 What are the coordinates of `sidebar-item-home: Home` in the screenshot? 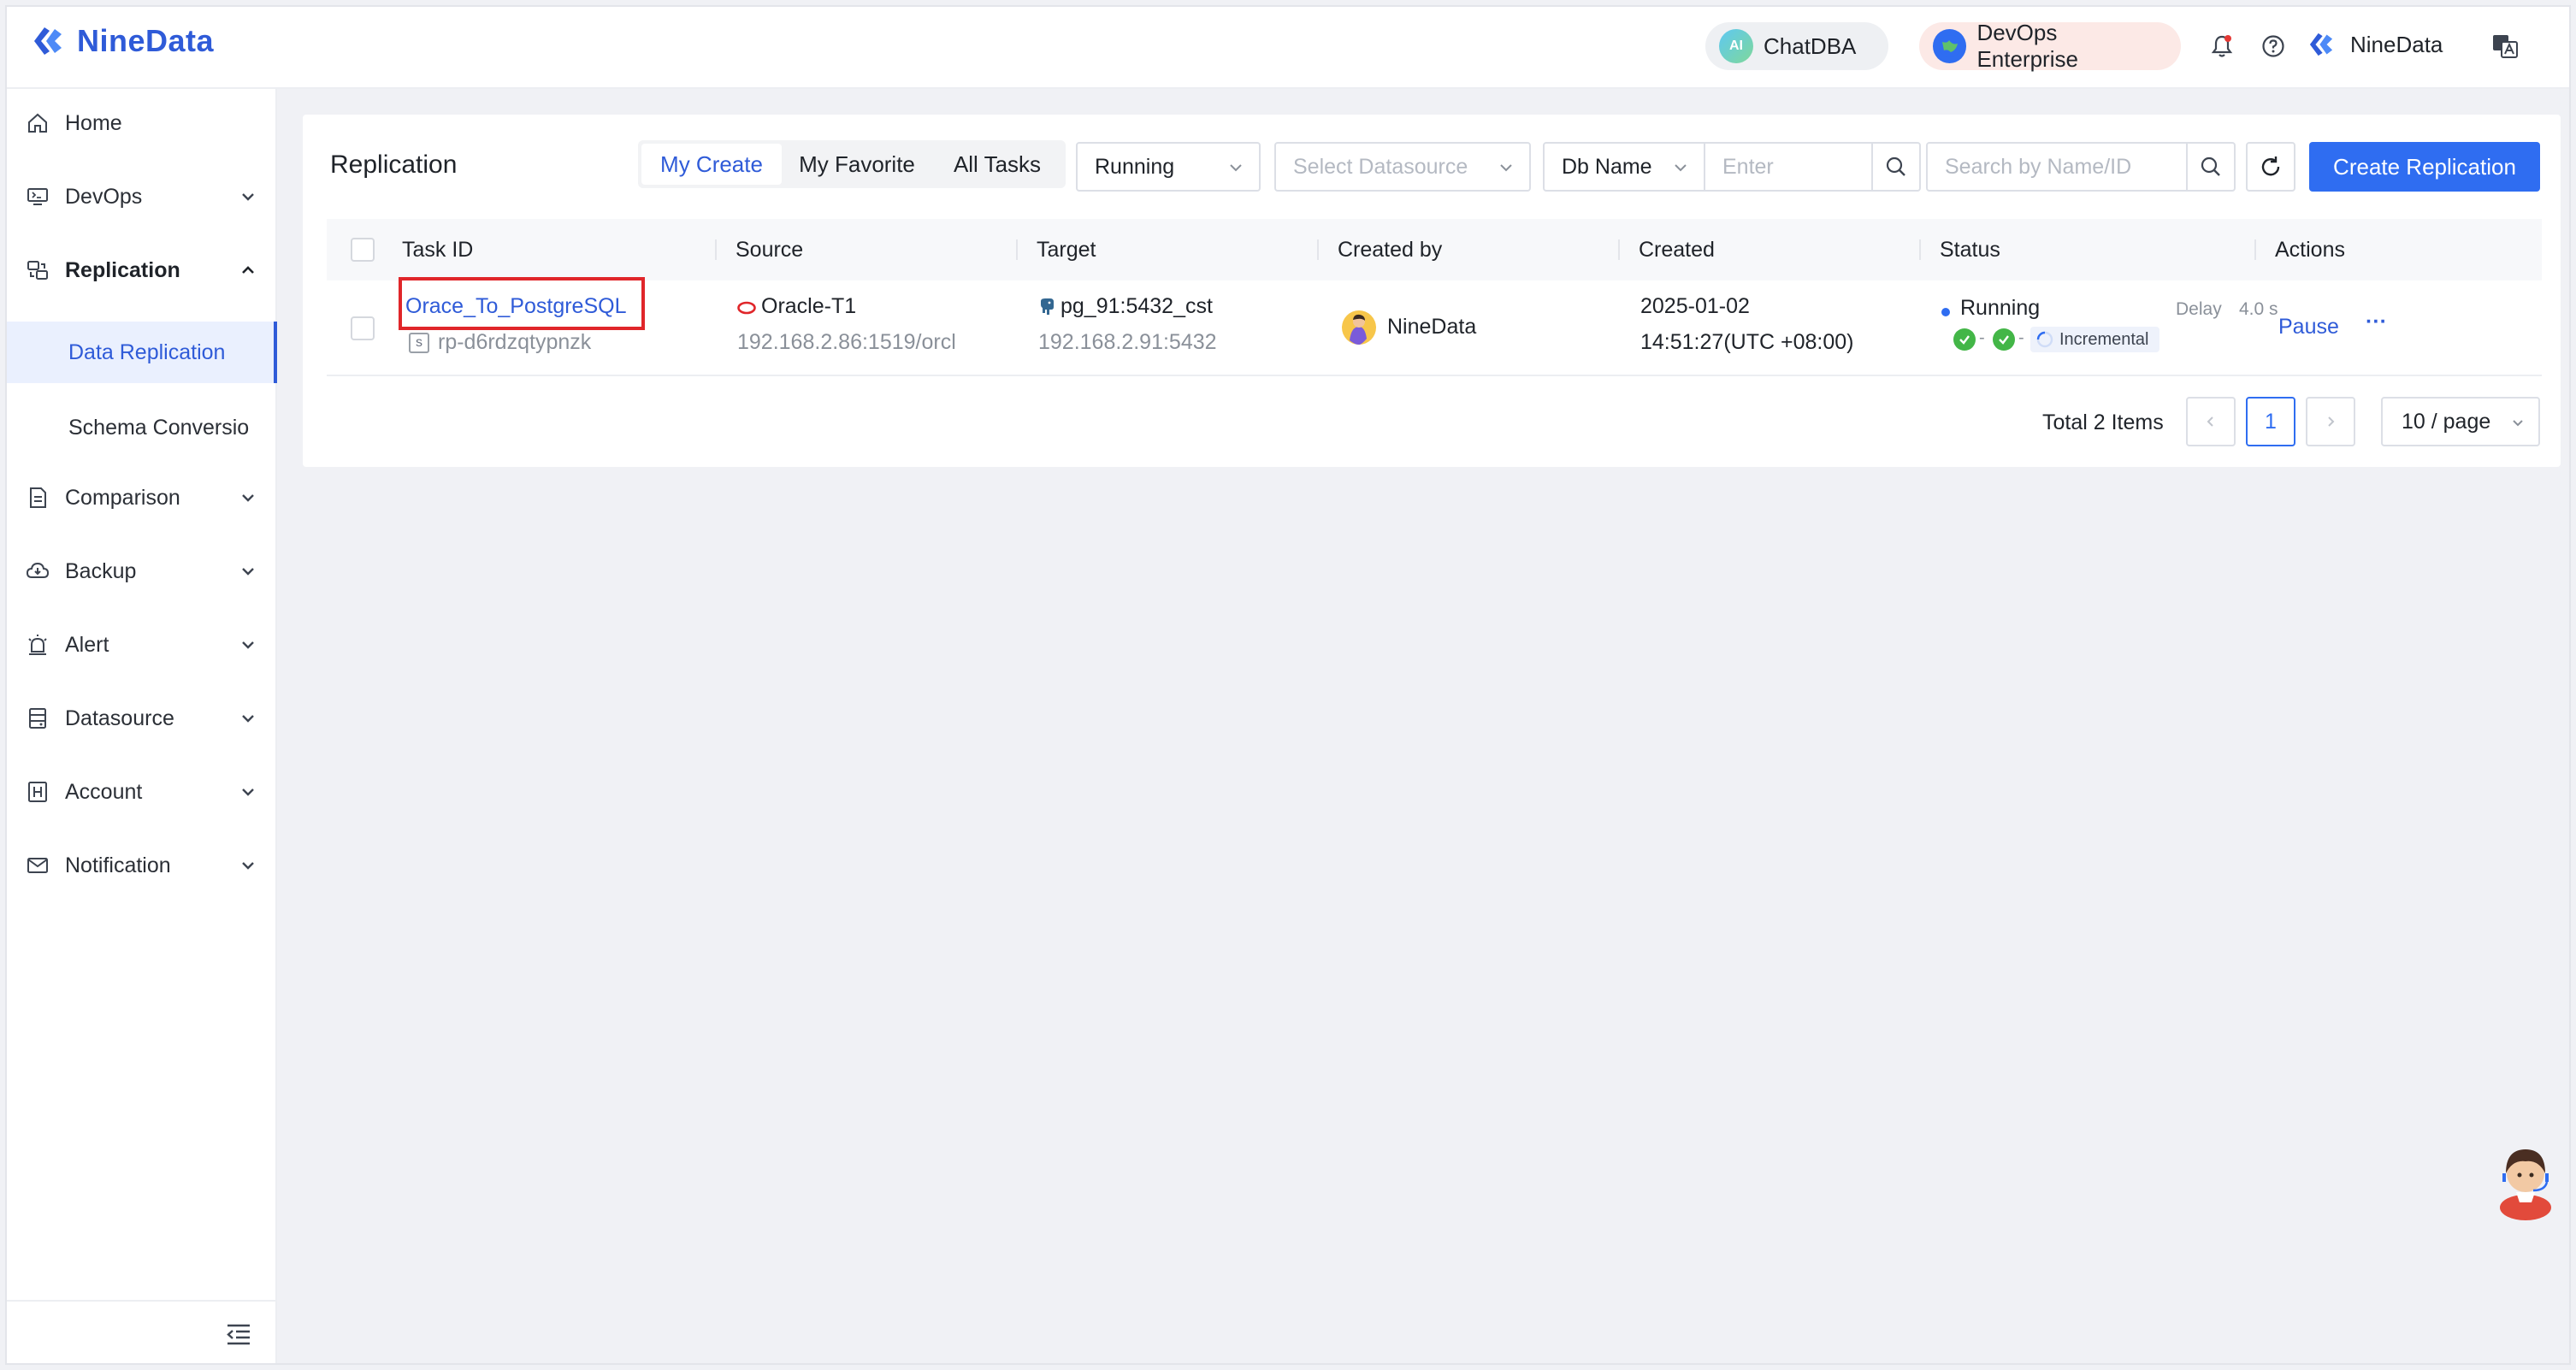 It's located at (142, 123).